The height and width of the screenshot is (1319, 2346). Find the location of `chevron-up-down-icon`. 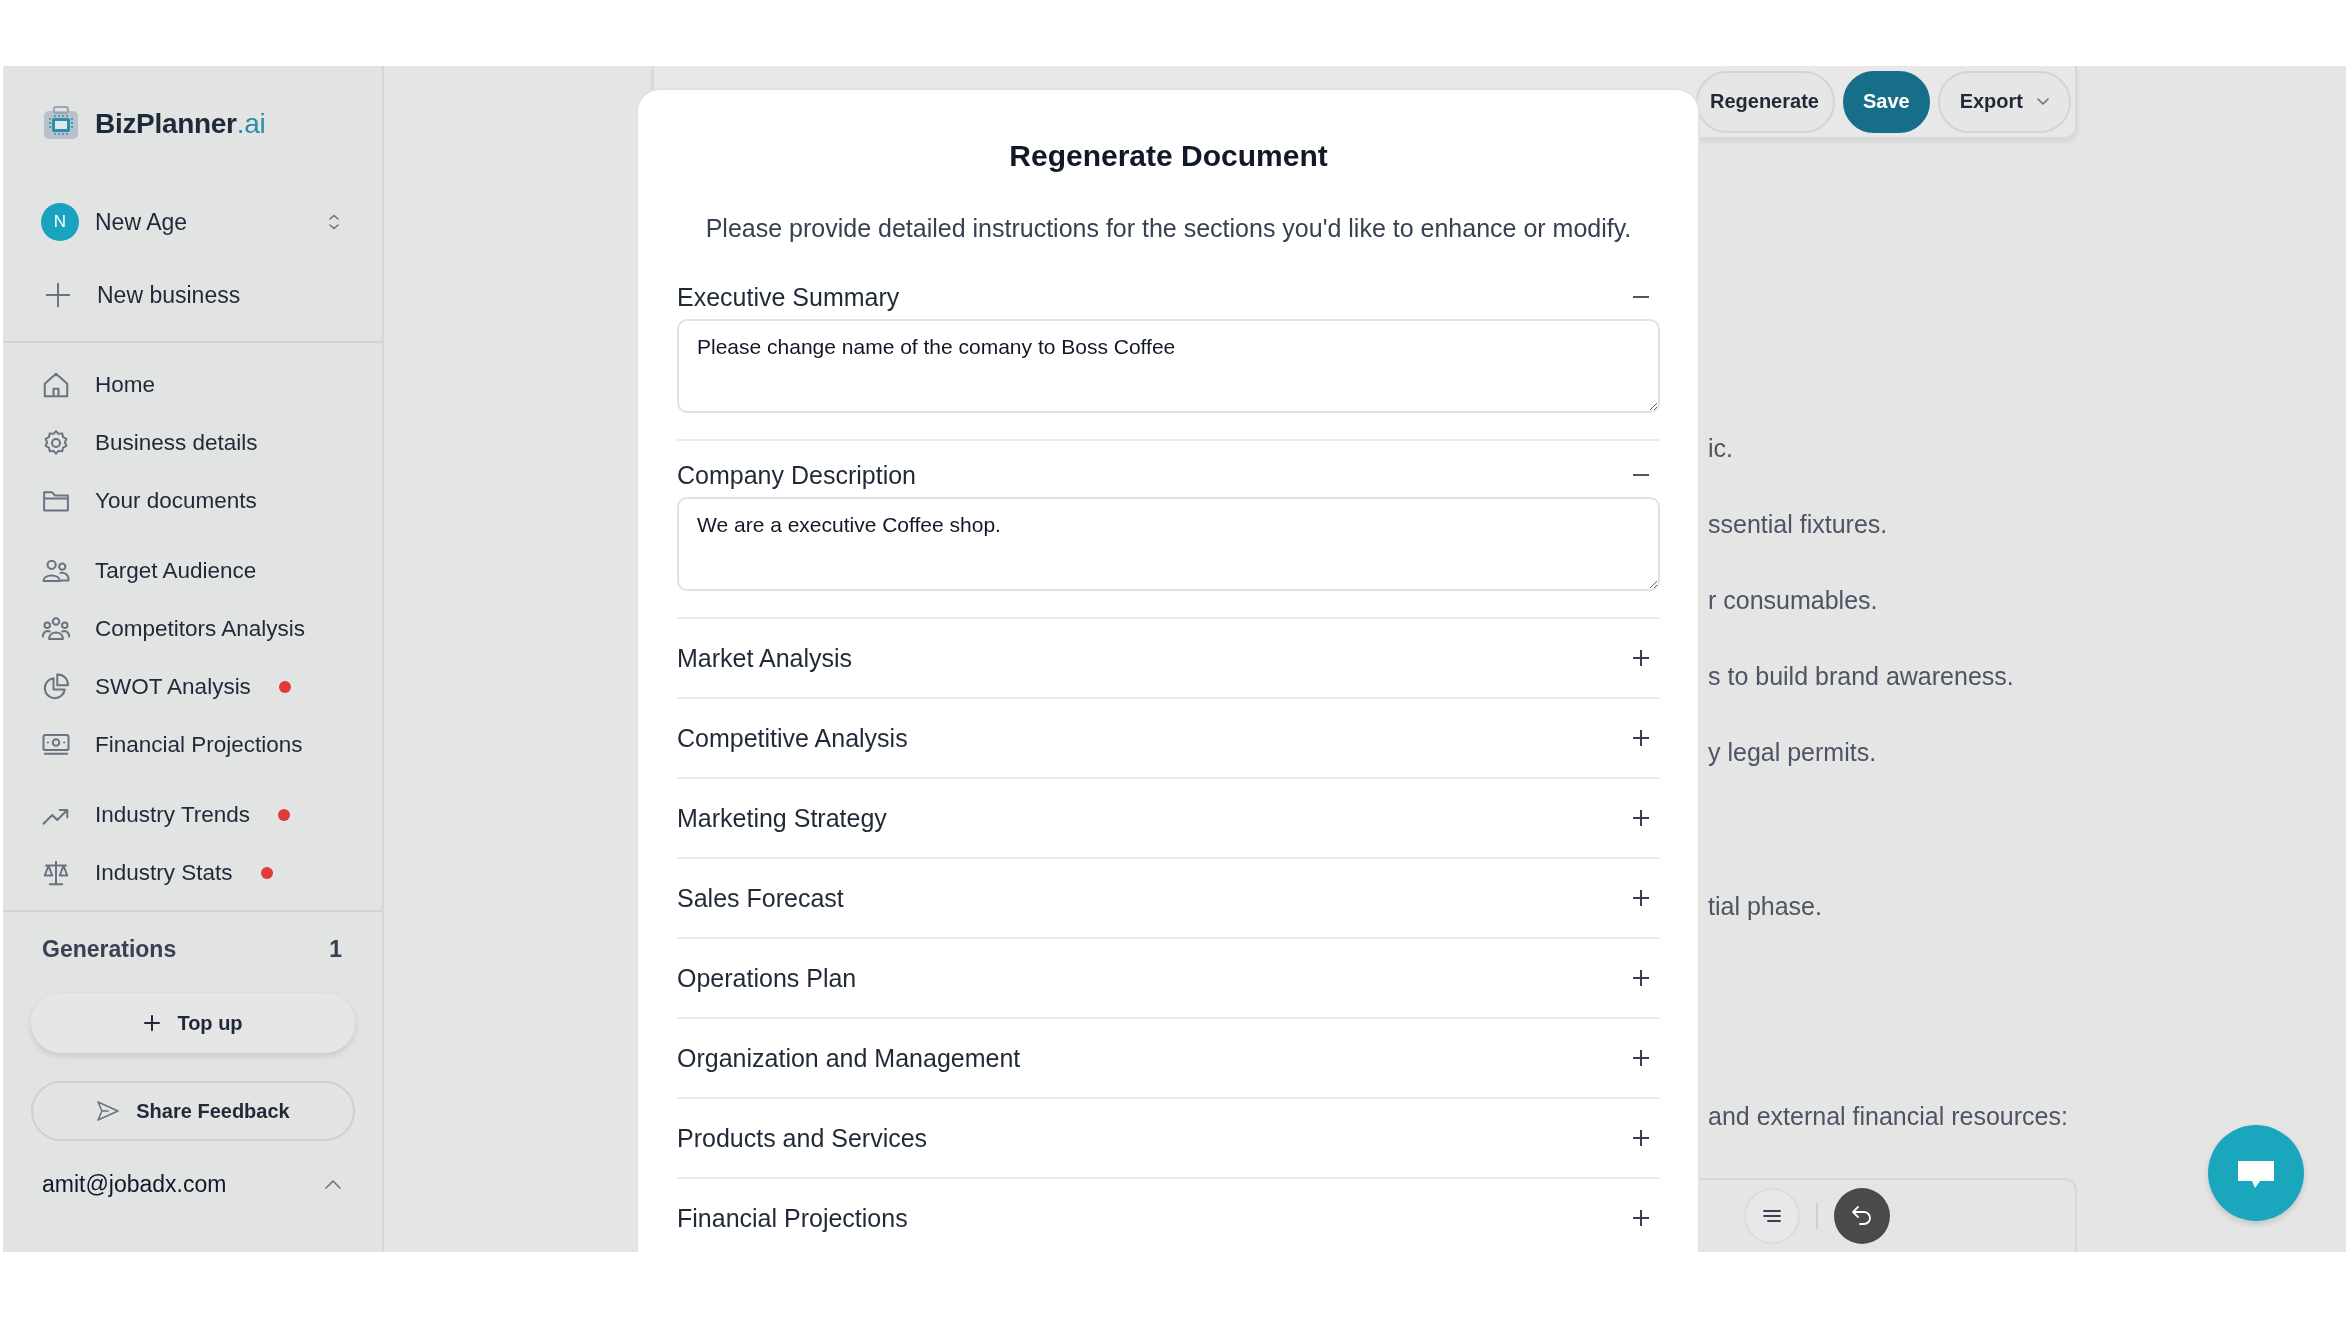

chevron-up-down-icon is located at coordinates (334, 222).